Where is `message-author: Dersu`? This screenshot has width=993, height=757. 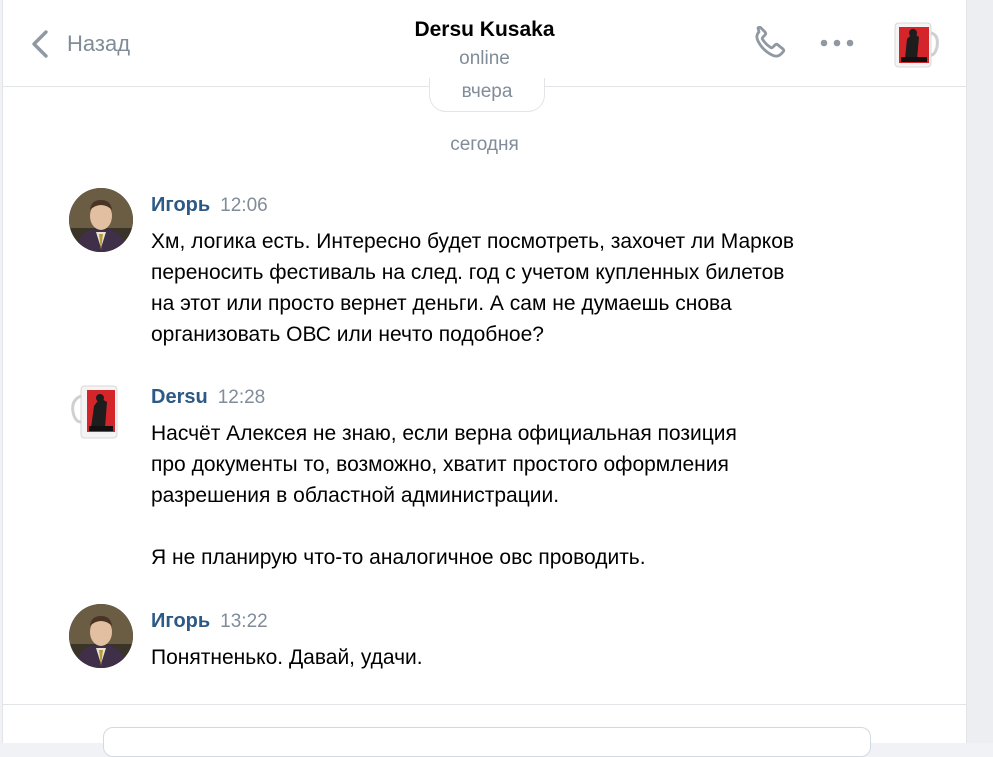 message-author: Dersu is located at coordinates (179, 397).